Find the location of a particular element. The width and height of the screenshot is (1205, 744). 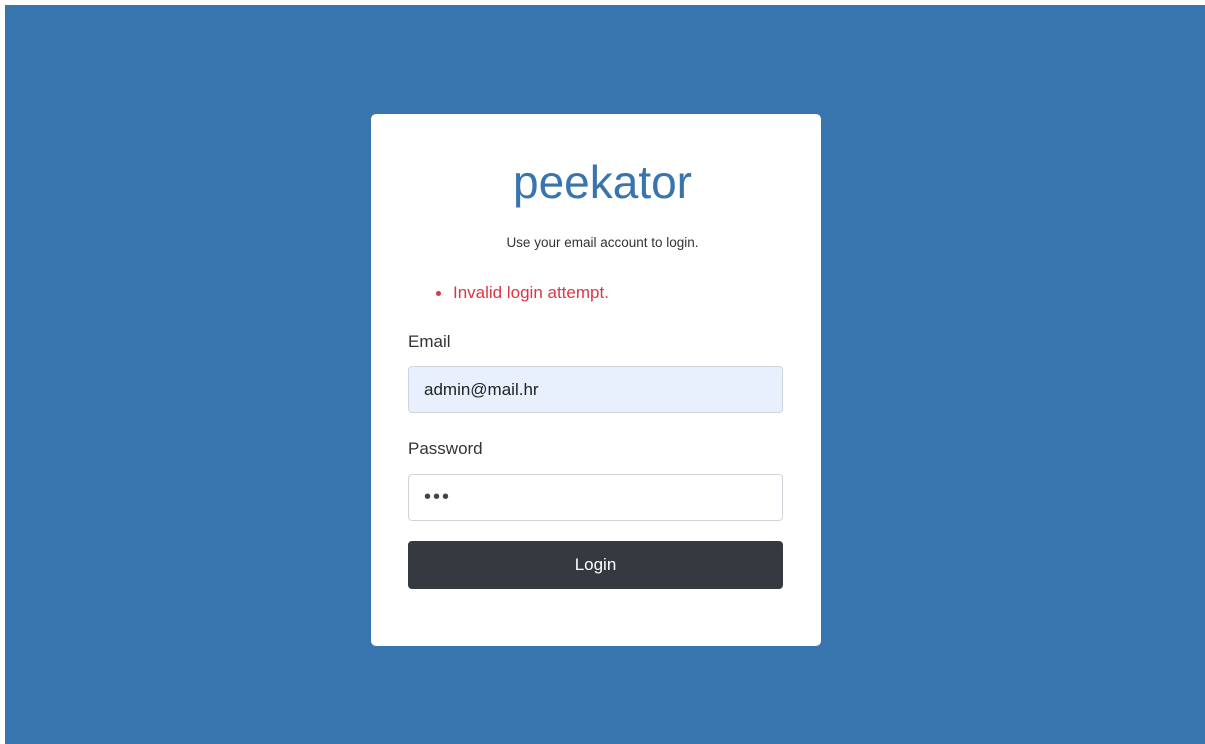

password-field is located at coordinates (595, 497).